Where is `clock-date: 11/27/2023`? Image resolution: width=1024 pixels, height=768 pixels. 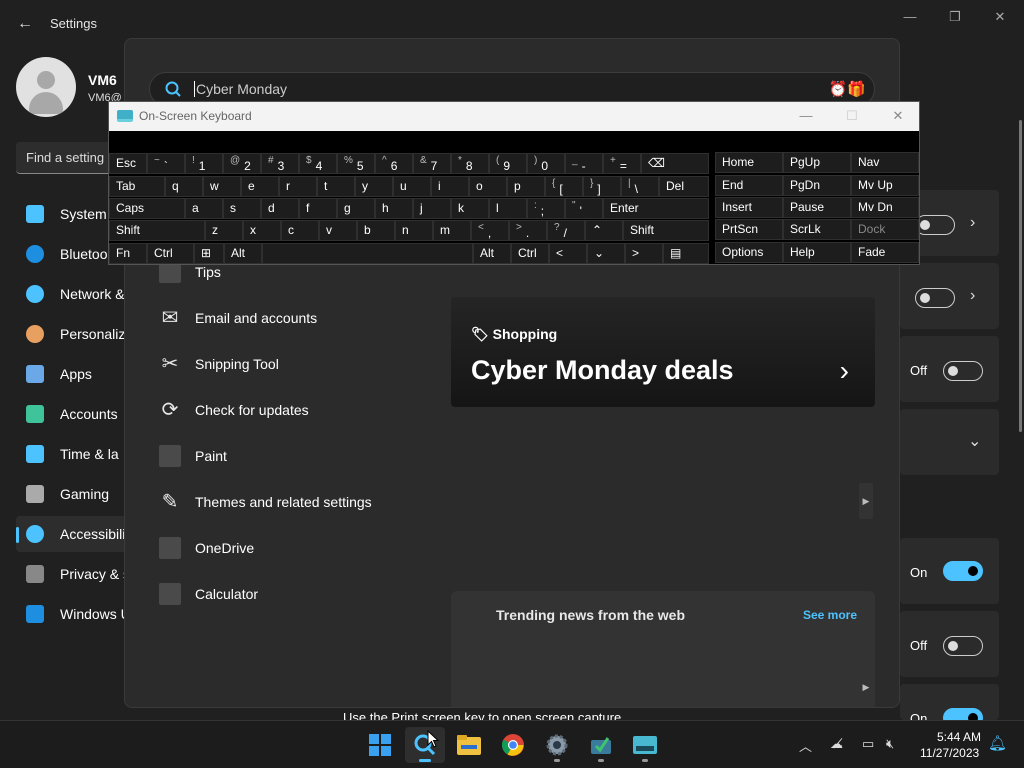 clock-date: 11/27/2023 is located at coordinates (949, 753).